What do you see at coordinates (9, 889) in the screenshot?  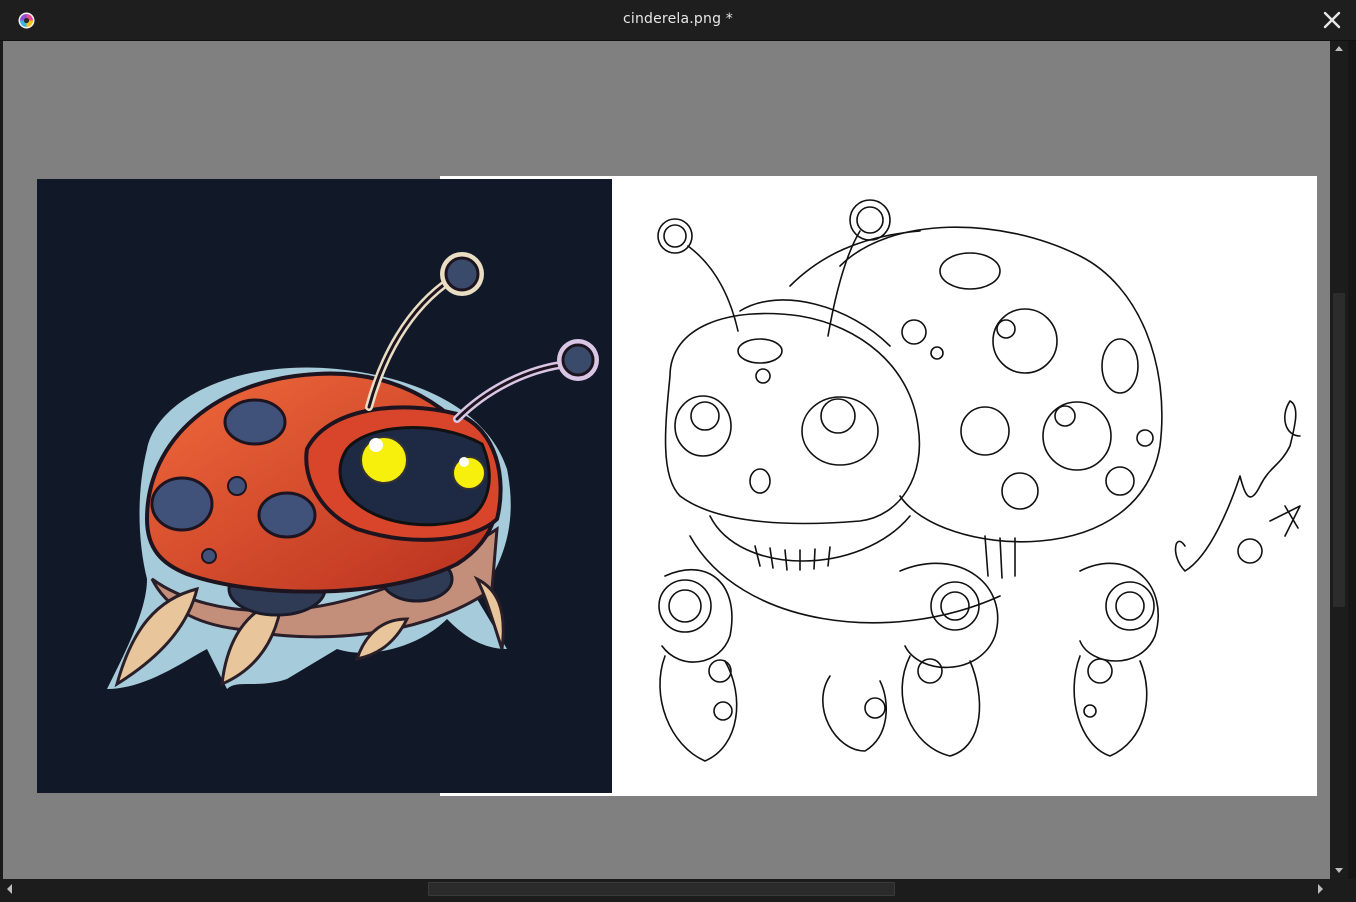 I see `scroll-left-arrow-icon` at bounding box center [9, 889].